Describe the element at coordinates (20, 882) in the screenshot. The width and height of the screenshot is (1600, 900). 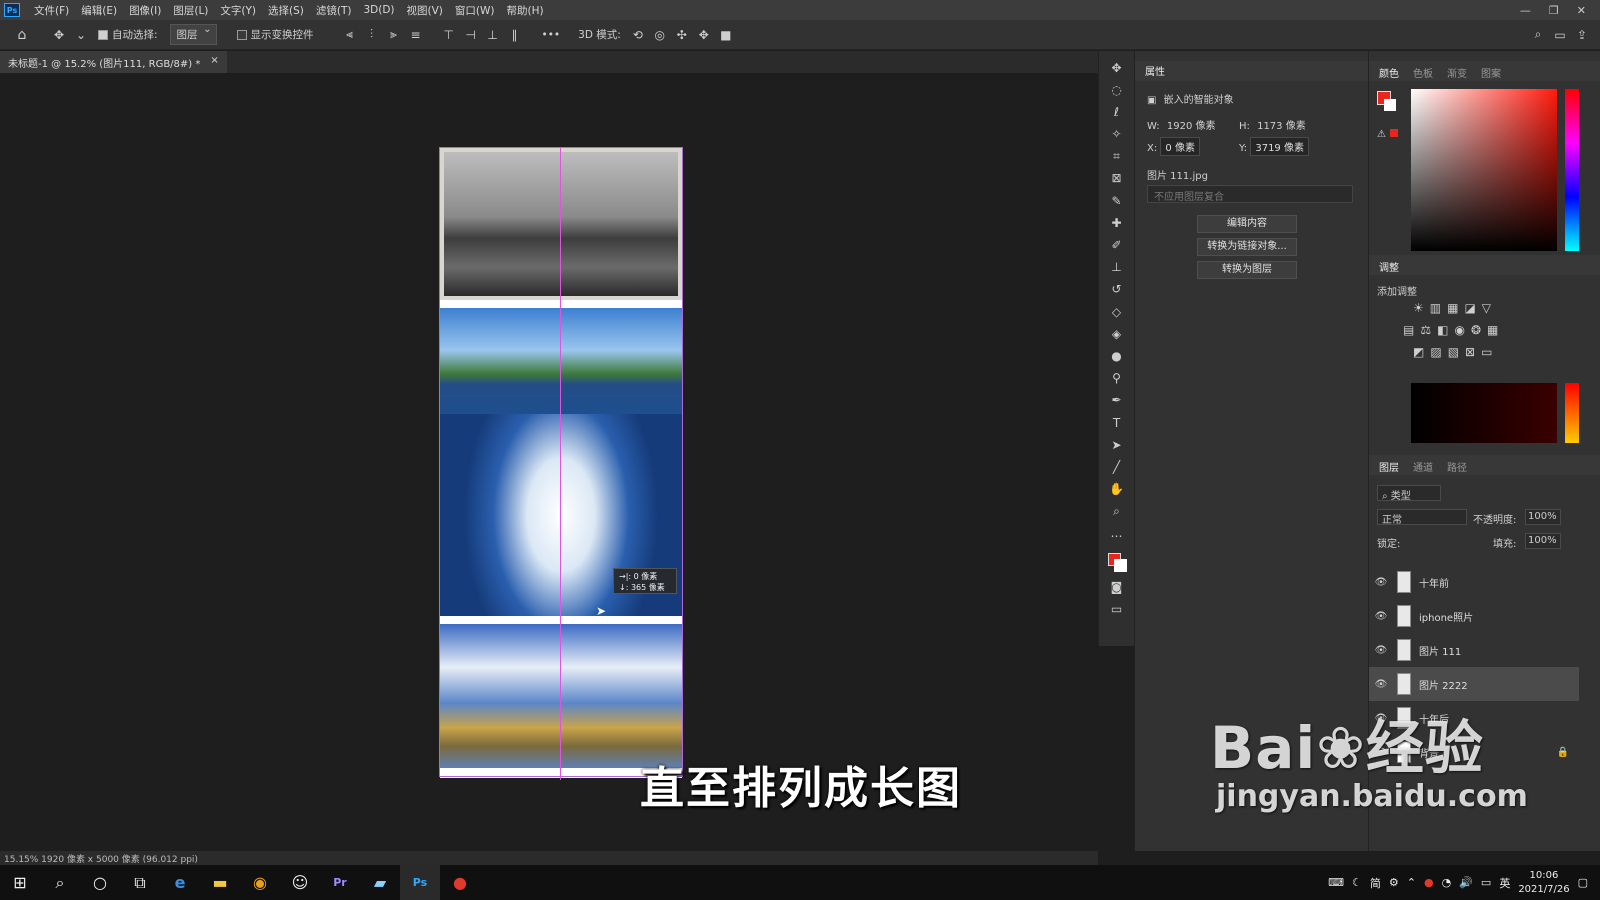
I see `windows-start-icon: ⊞` at that location.